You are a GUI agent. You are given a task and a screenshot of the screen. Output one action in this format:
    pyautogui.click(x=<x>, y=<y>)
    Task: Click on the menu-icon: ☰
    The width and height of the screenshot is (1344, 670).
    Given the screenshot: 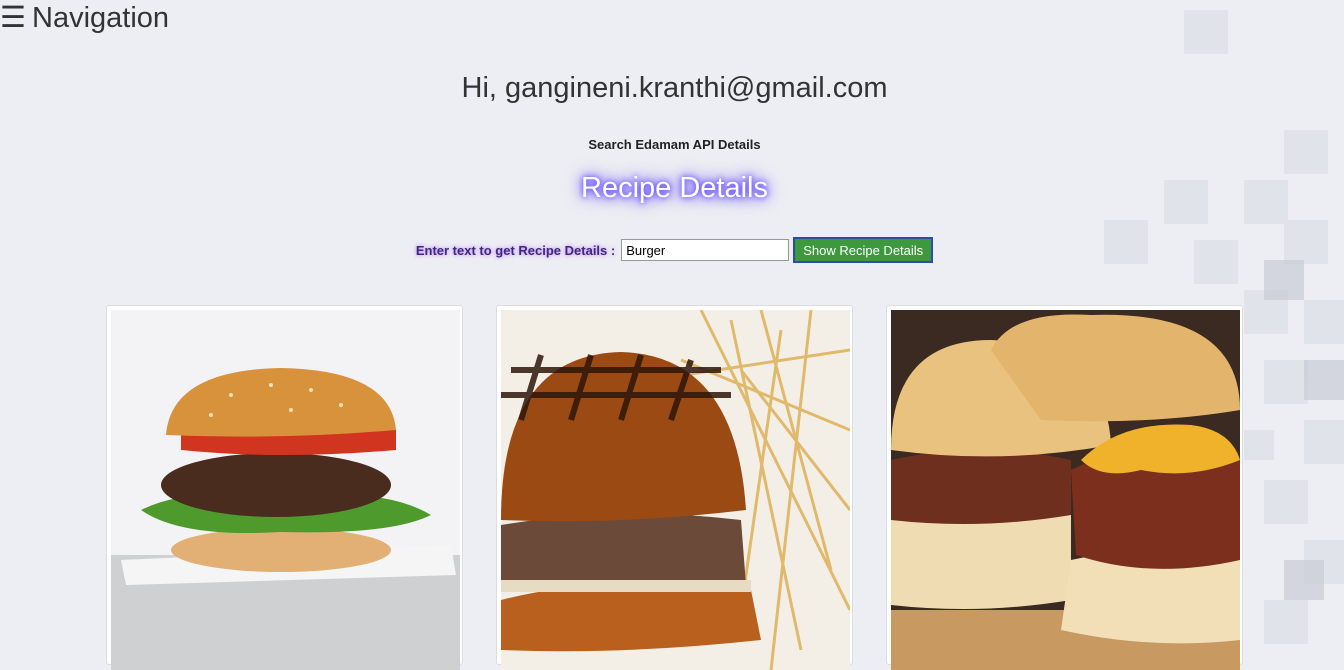 What is the action you would take?
    pyautogui.click(x=13, y=18)
    